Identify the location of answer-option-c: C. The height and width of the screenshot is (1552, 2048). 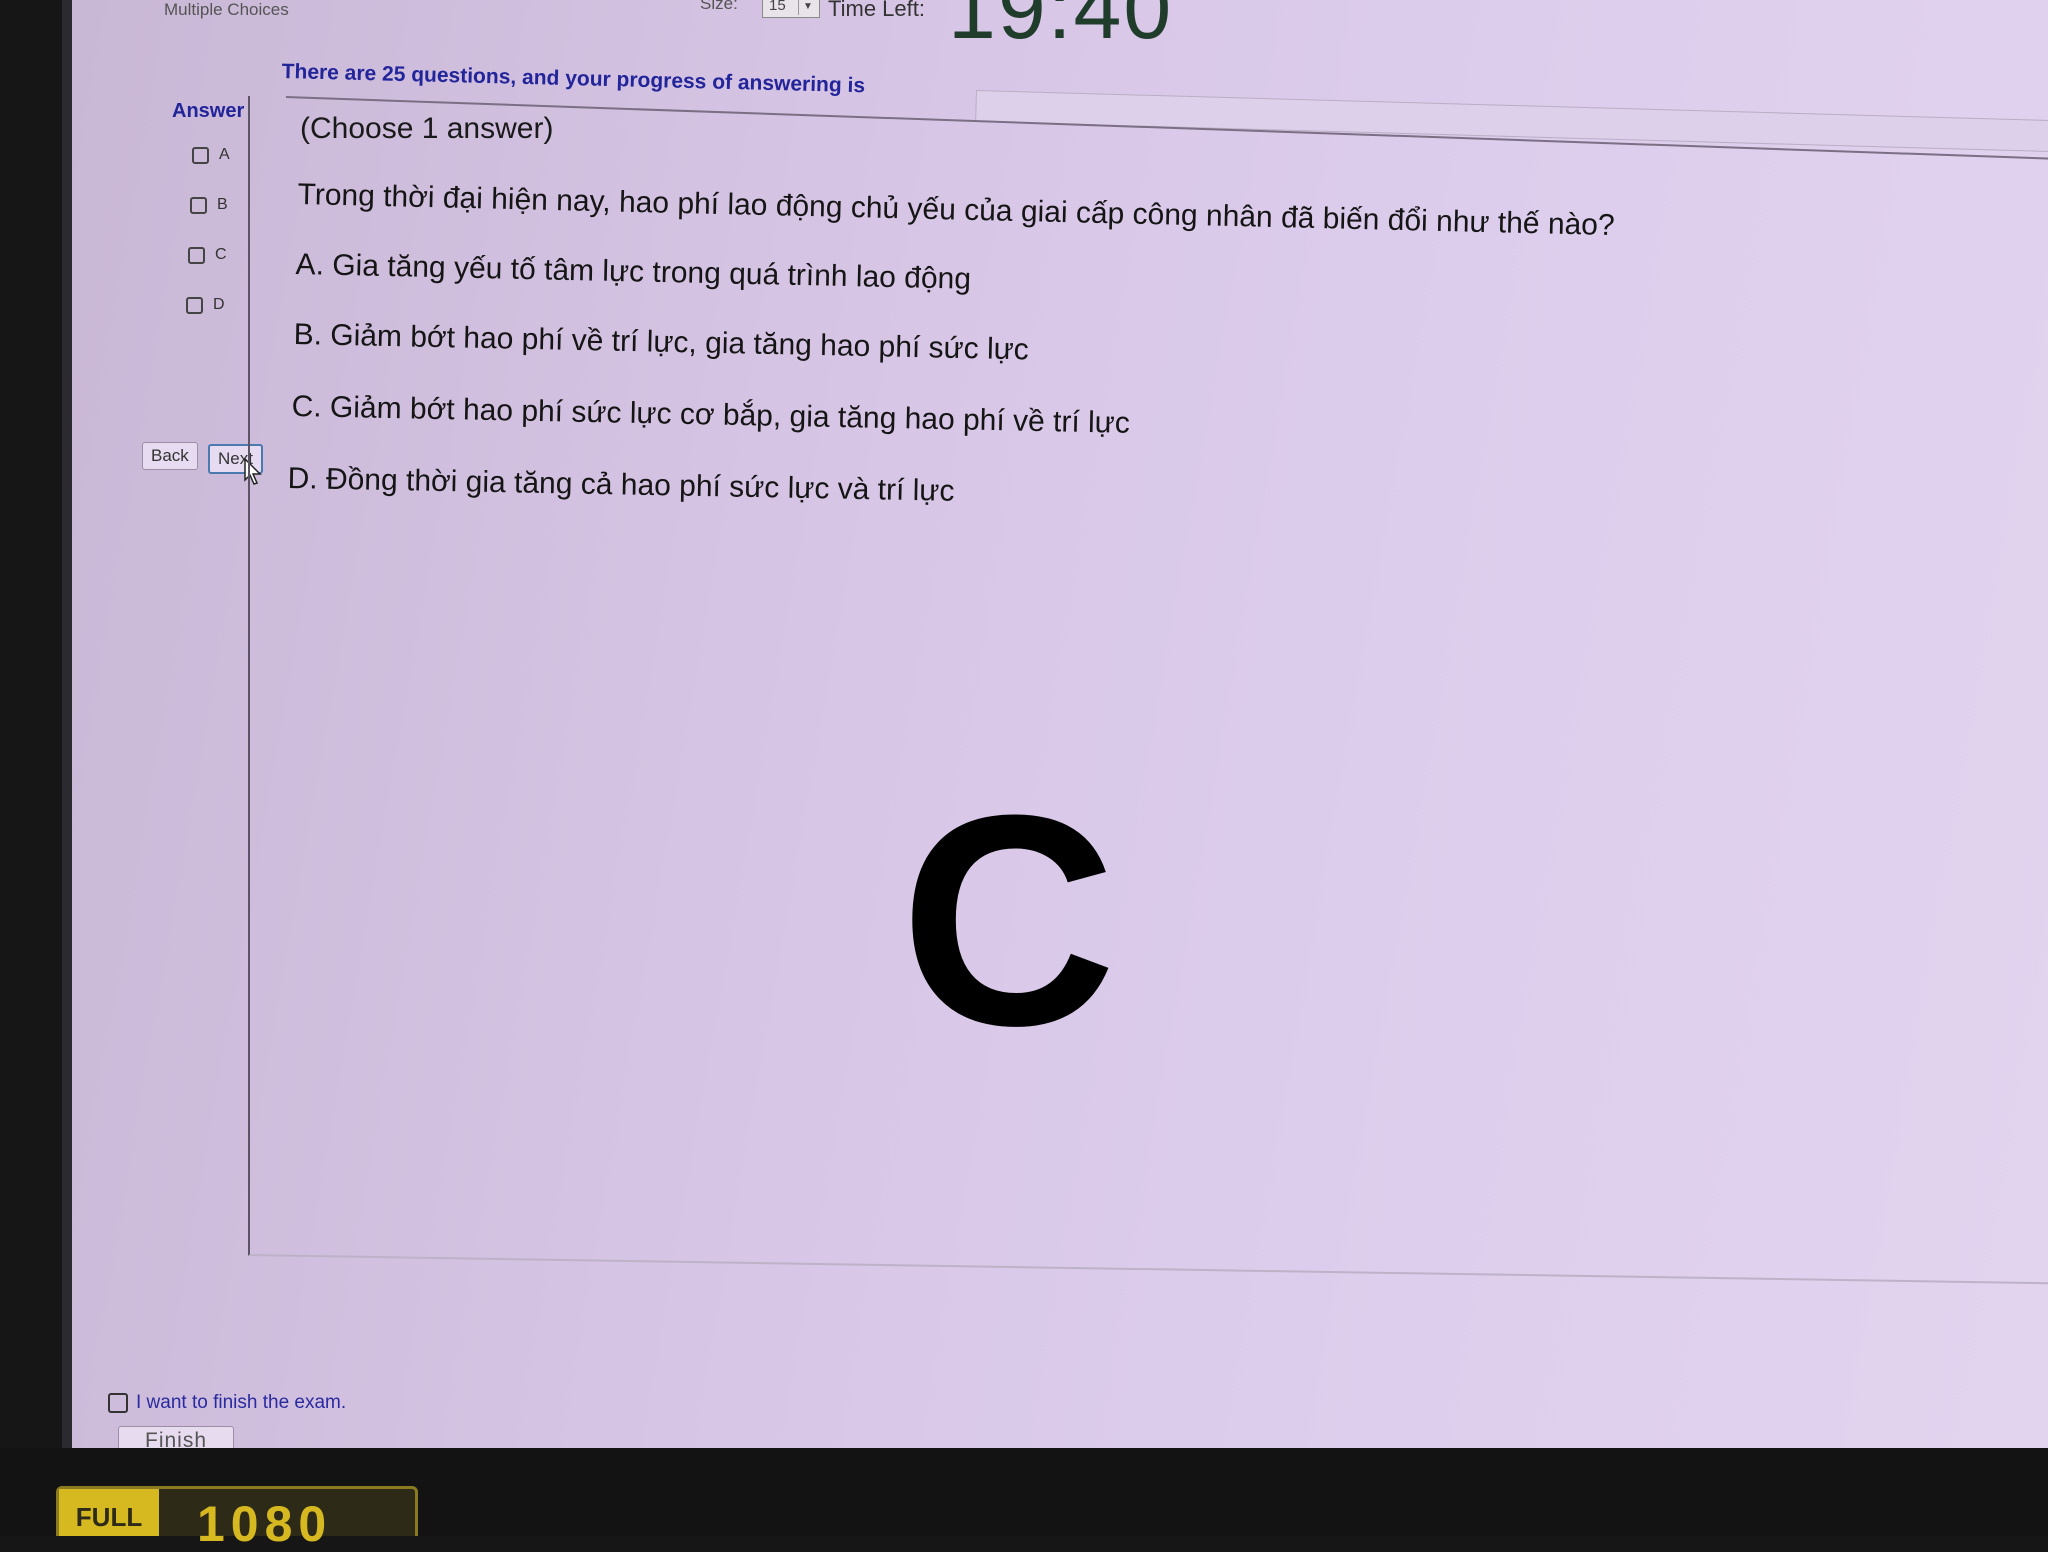
(207, 255).